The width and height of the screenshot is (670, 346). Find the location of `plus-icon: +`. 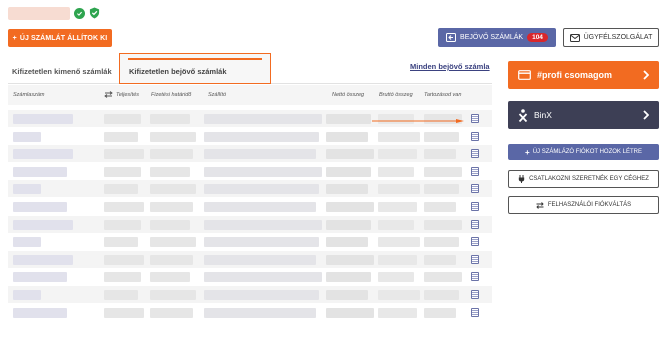

plus-icon: + is located at coordinates (527, 152).